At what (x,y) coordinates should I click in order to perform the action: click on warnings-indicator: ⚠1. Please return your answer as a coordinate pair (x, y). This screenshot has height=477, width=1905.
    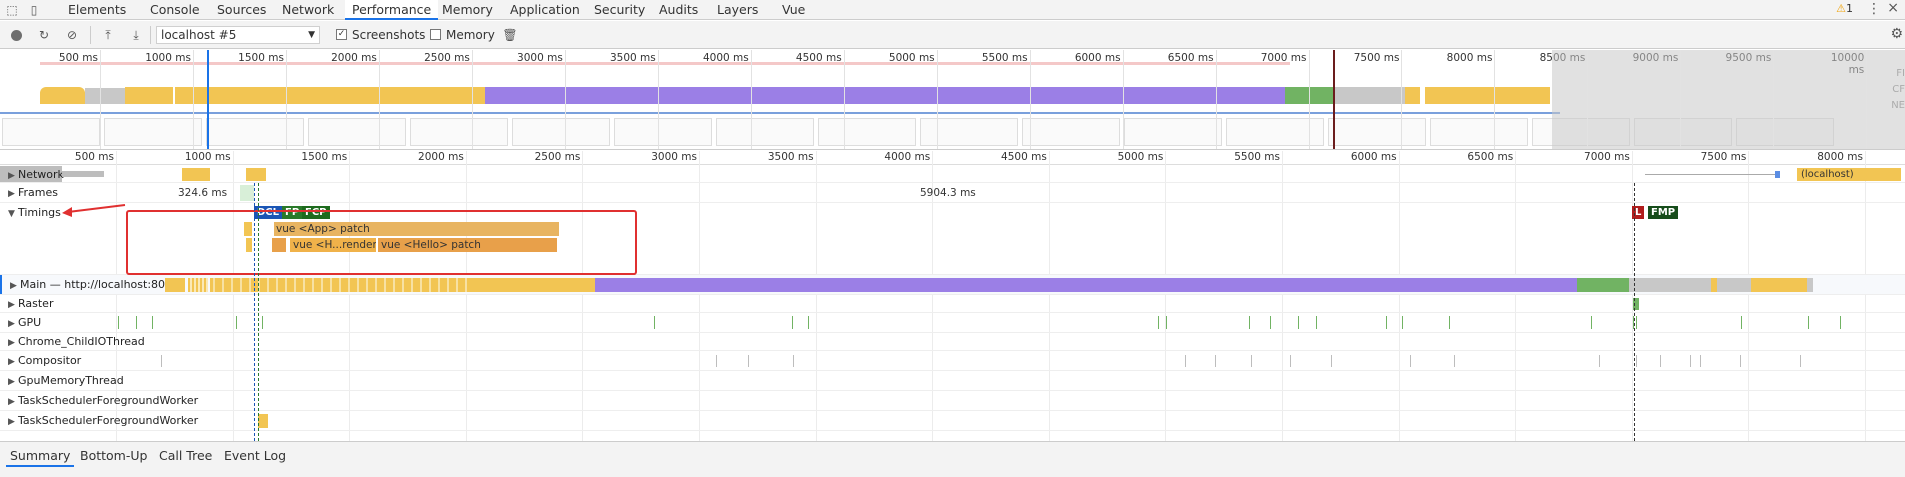
    Looking at the image, I should click on (1844, 8).